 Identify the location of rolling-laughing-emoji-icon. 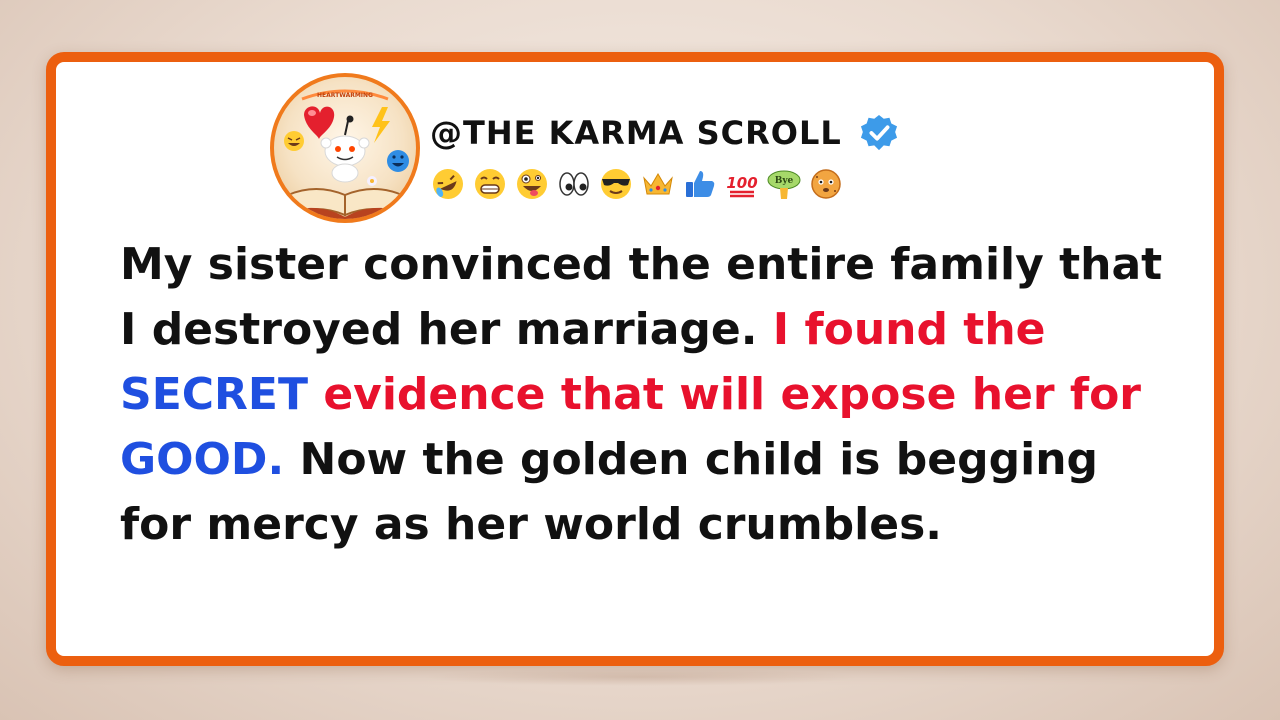
(448, 184).